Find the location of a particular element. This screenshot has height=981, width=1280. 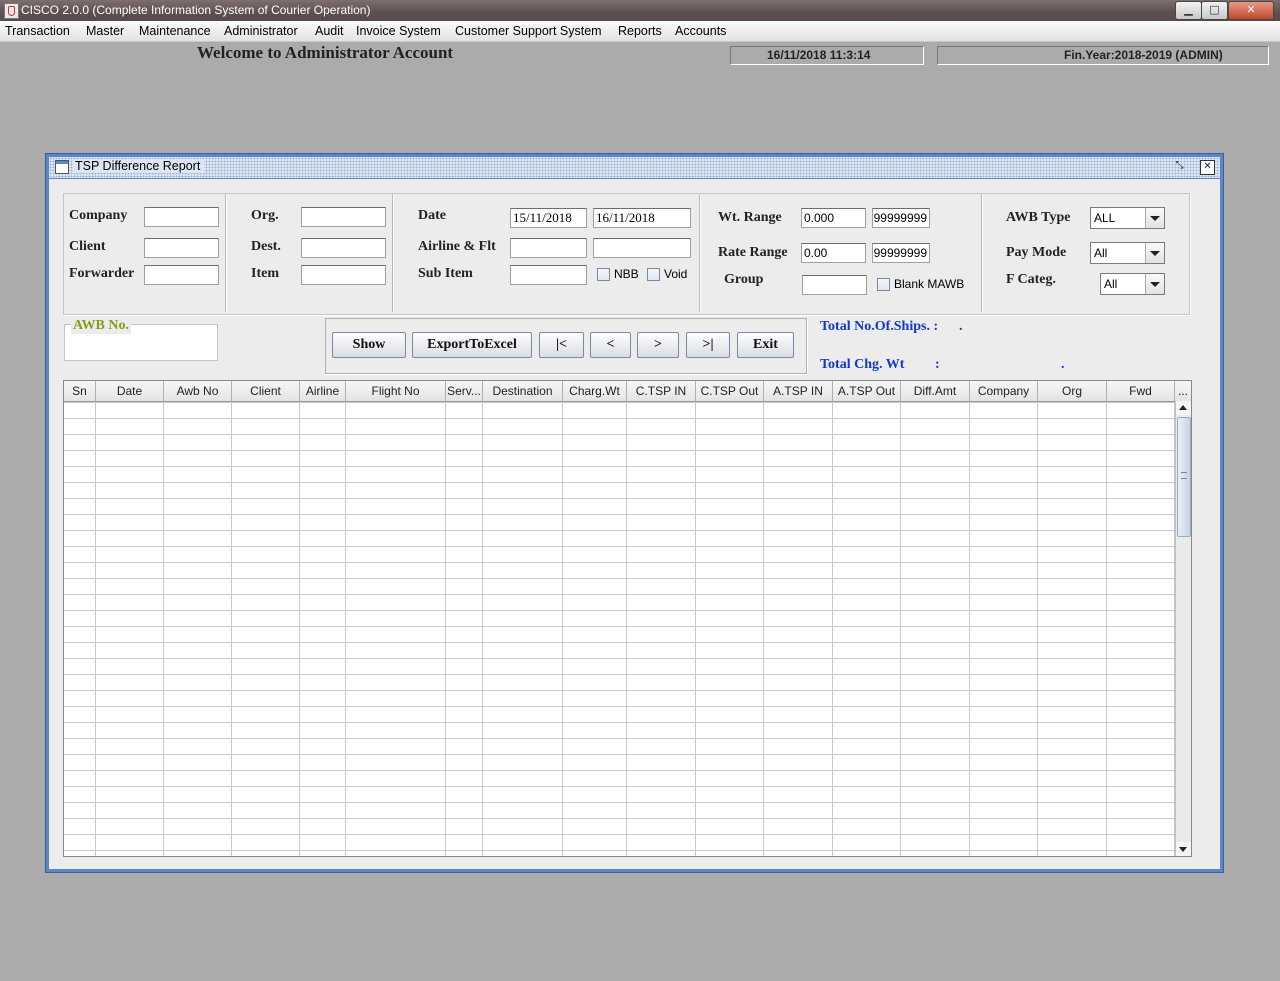

menu-audit: Audit is located at coordinates (329, 31).